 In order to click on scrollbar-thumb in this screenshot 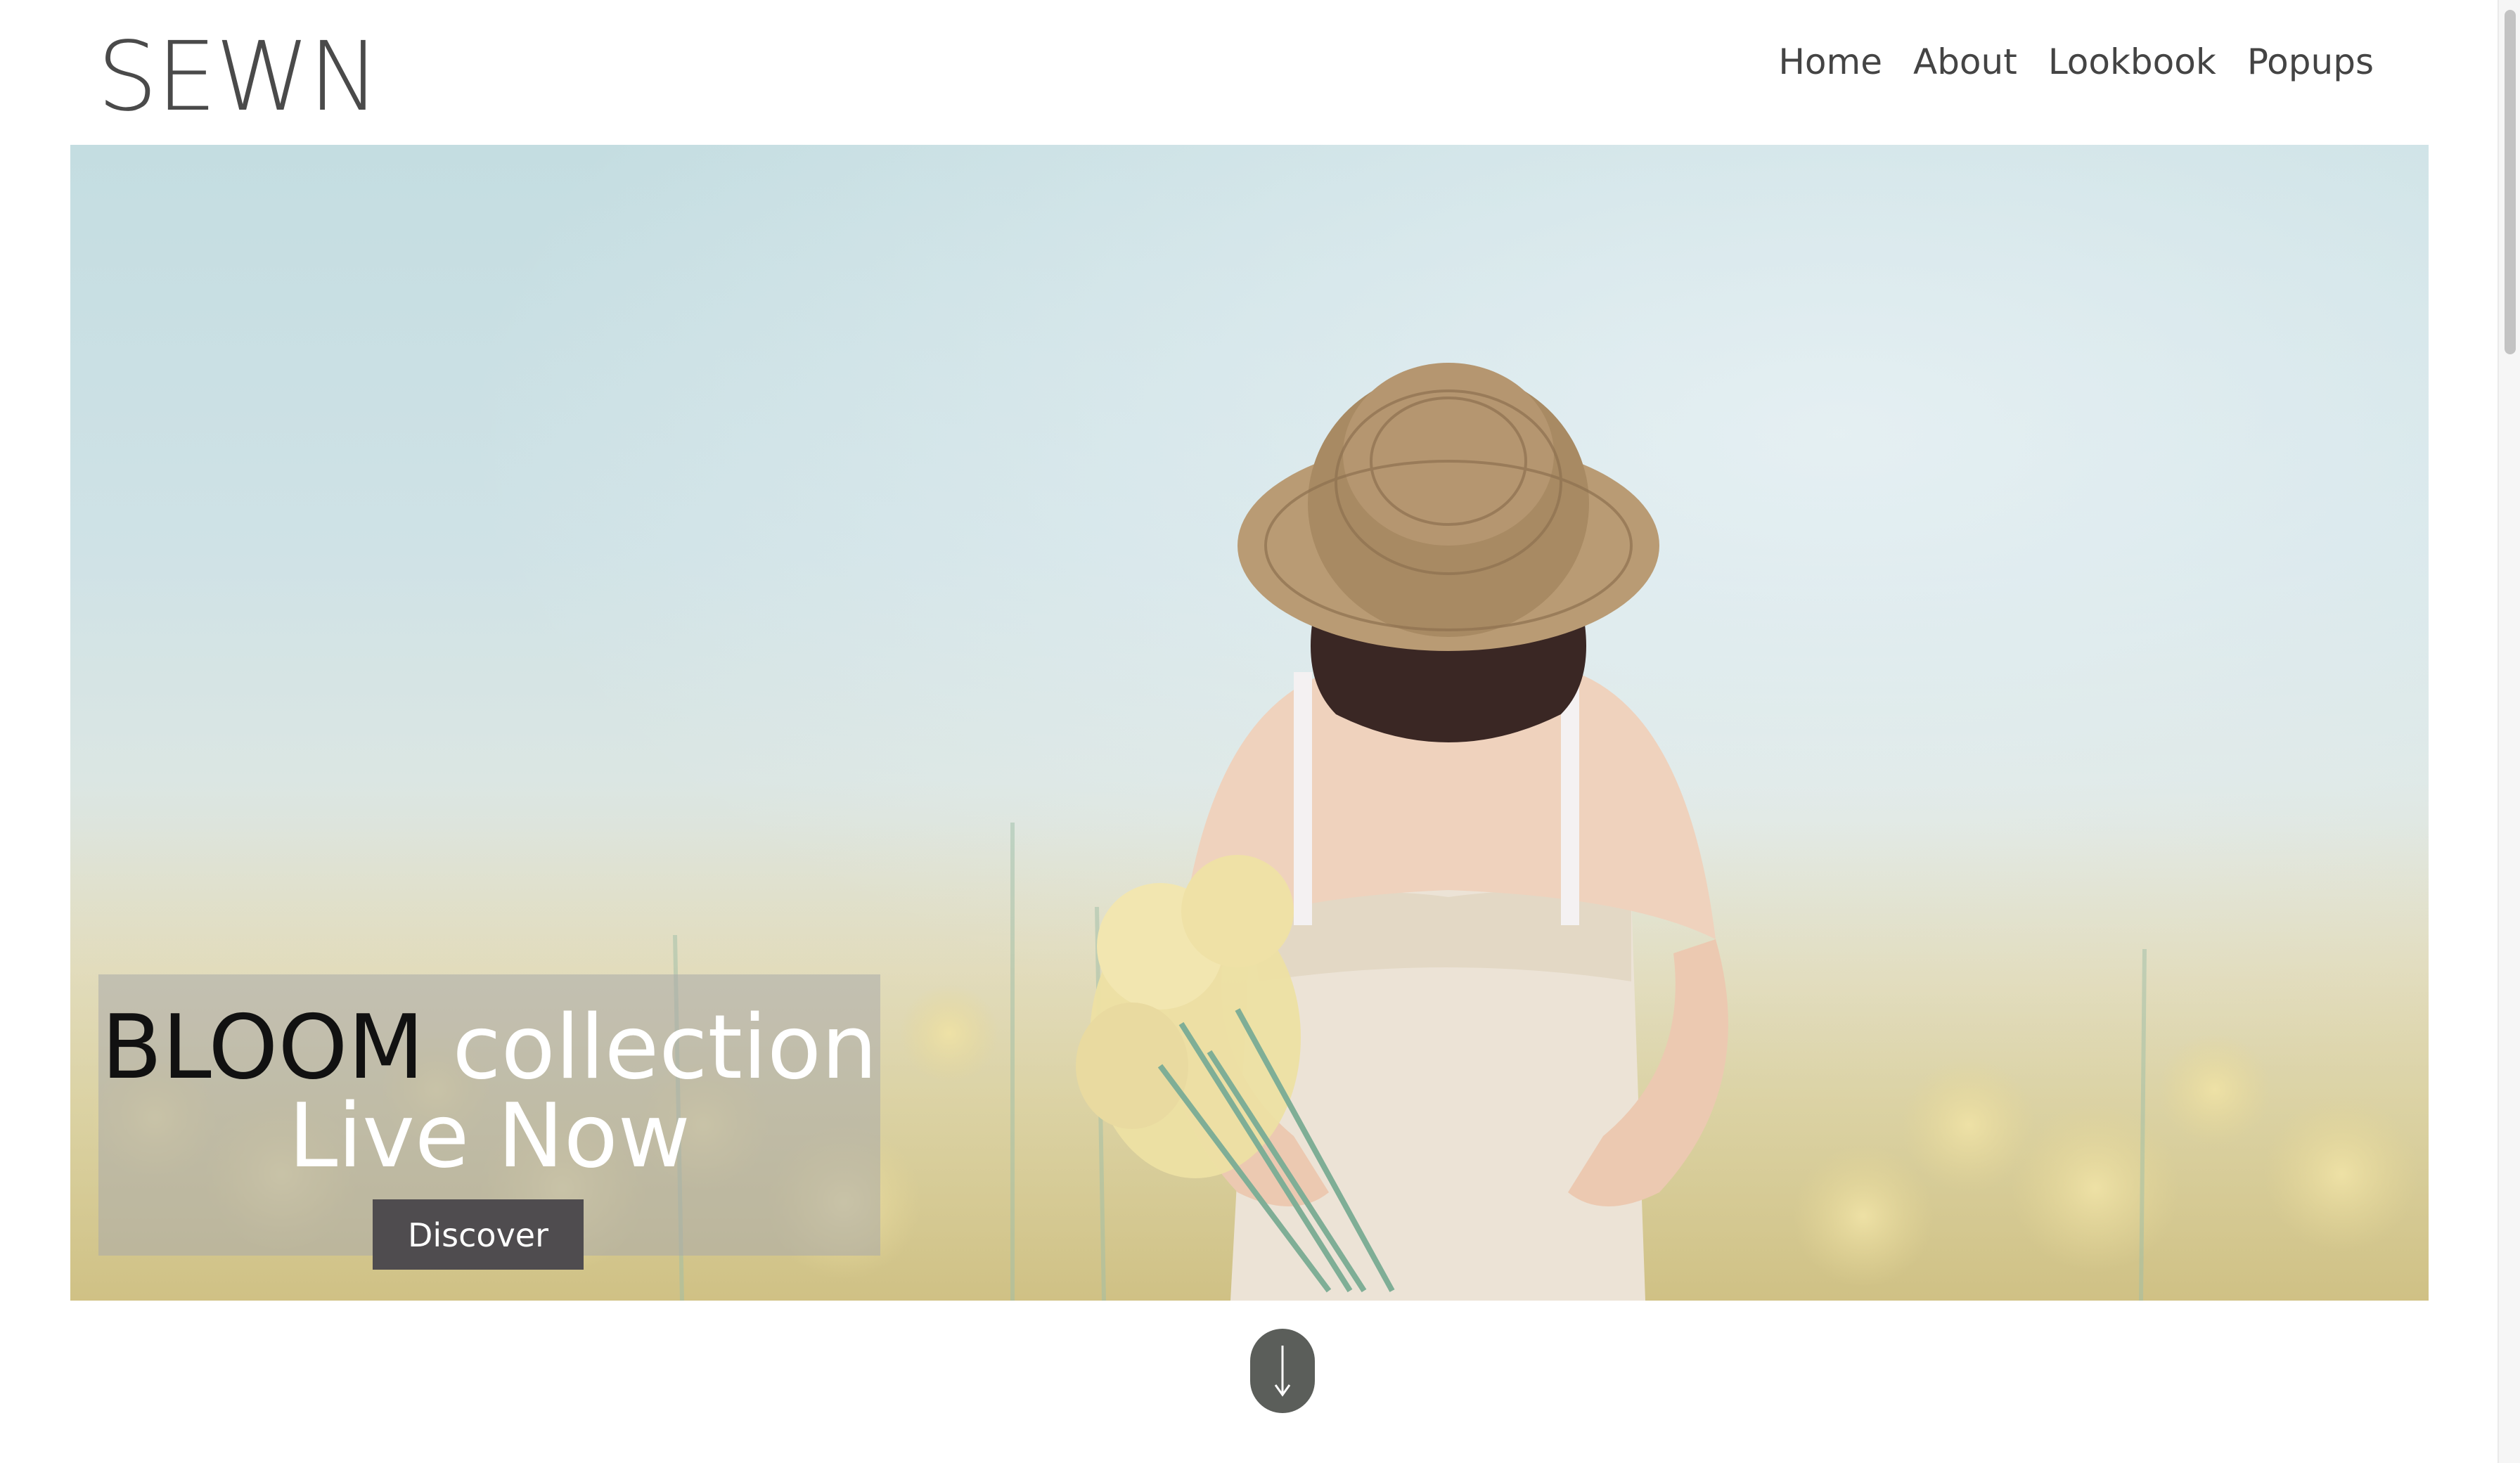, I will do `click(2510, 182)`.